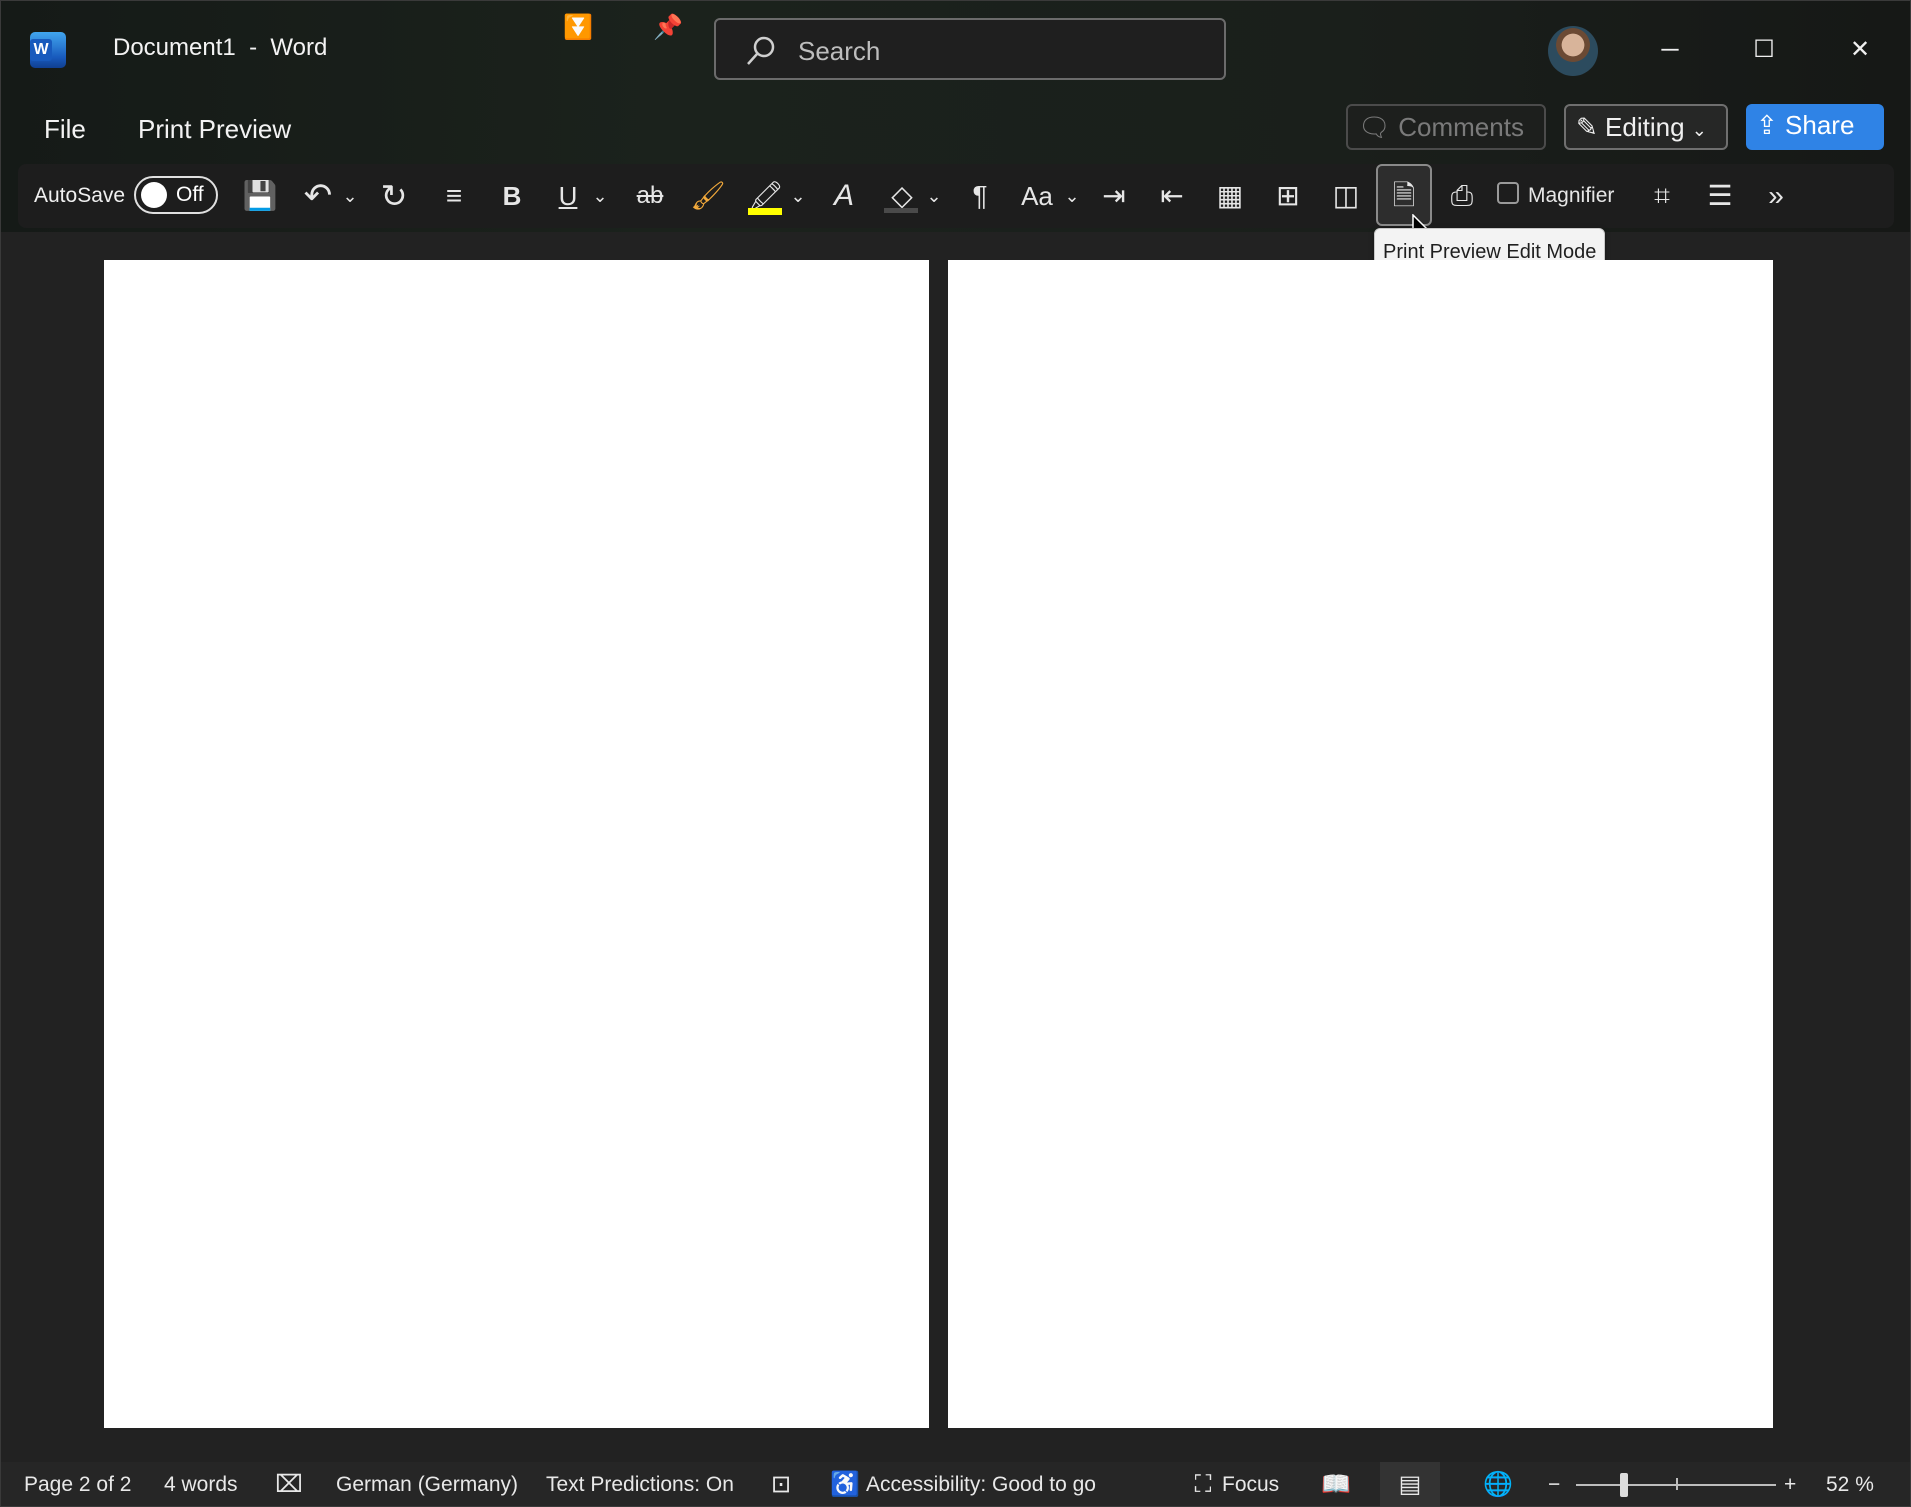 The width and height of the screenshot is (1911, 1507). Describe the element at coordinates (1699, 130) in the screenshot. I see `chevron-down-icon: ⌄` at that location.